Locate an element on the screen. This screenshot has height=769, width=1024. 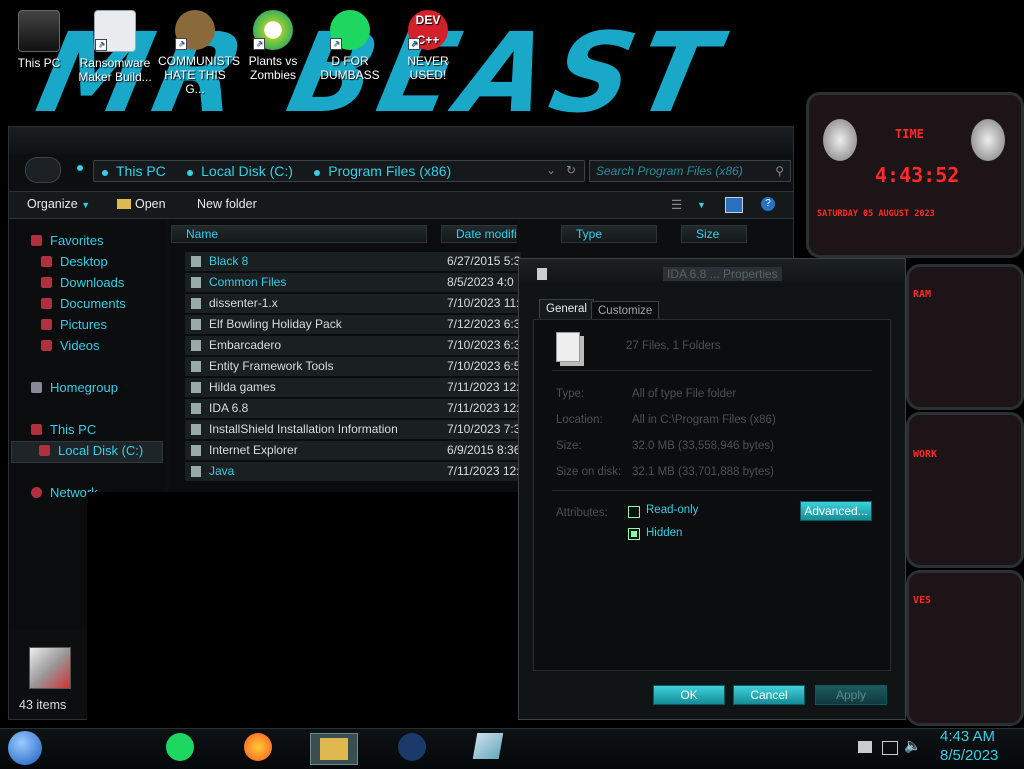
nav-desktop: Desktop is located at coordinates (74, 261).